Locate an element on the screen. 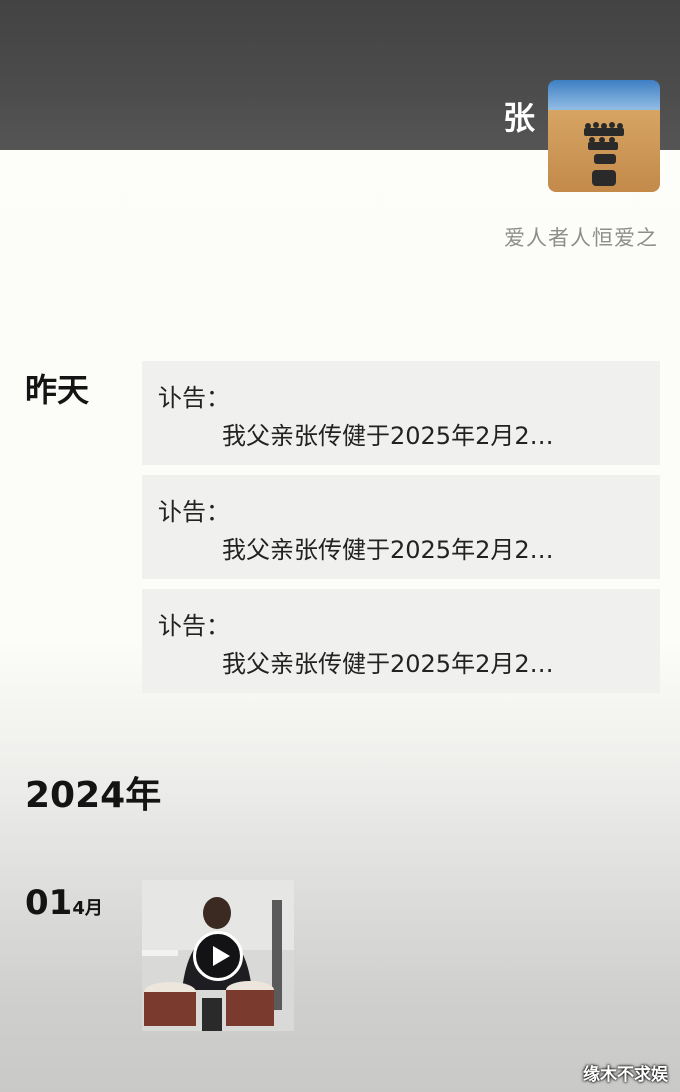 The width and height of the screenshot is (680, 1092). play-icon is located at coordinates (218, 956).